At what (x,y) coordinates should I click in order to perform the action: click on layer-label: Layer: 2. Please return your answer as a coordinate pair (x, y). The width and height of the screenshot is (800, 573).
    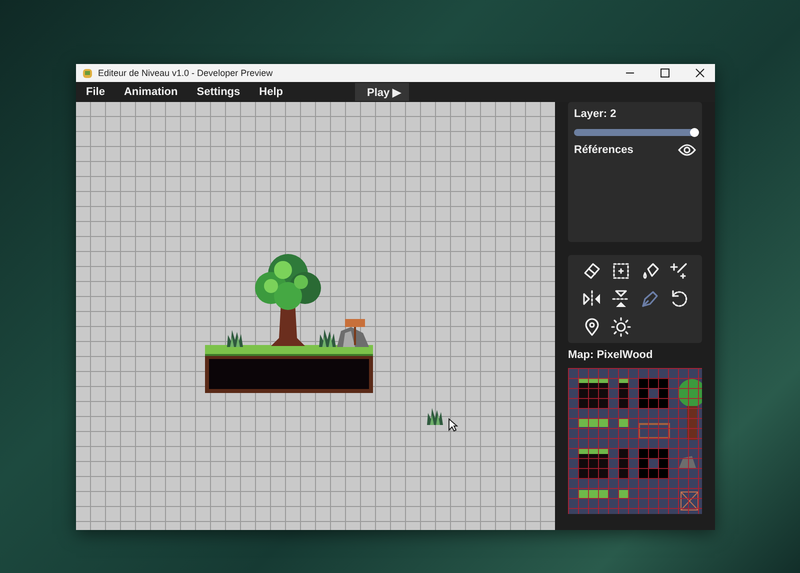
    Looking at the image, I should click on (596, 114).